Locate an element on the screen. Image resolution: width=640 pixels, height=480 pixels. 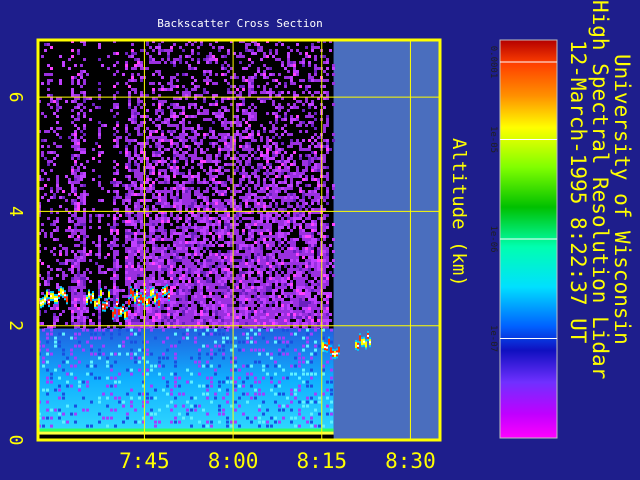
boundary-layer is located at coordinates (186, 380).